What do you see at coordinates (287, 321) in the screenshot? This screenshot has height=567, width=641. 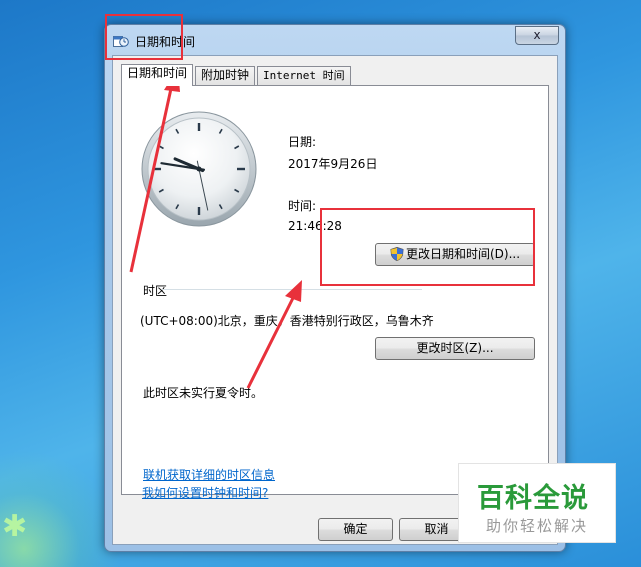 I see `timezone-value: (UTC+08:00)北京，重庆，香港特别行政区，乌鲁木齐` at bounding box center [287, 321].